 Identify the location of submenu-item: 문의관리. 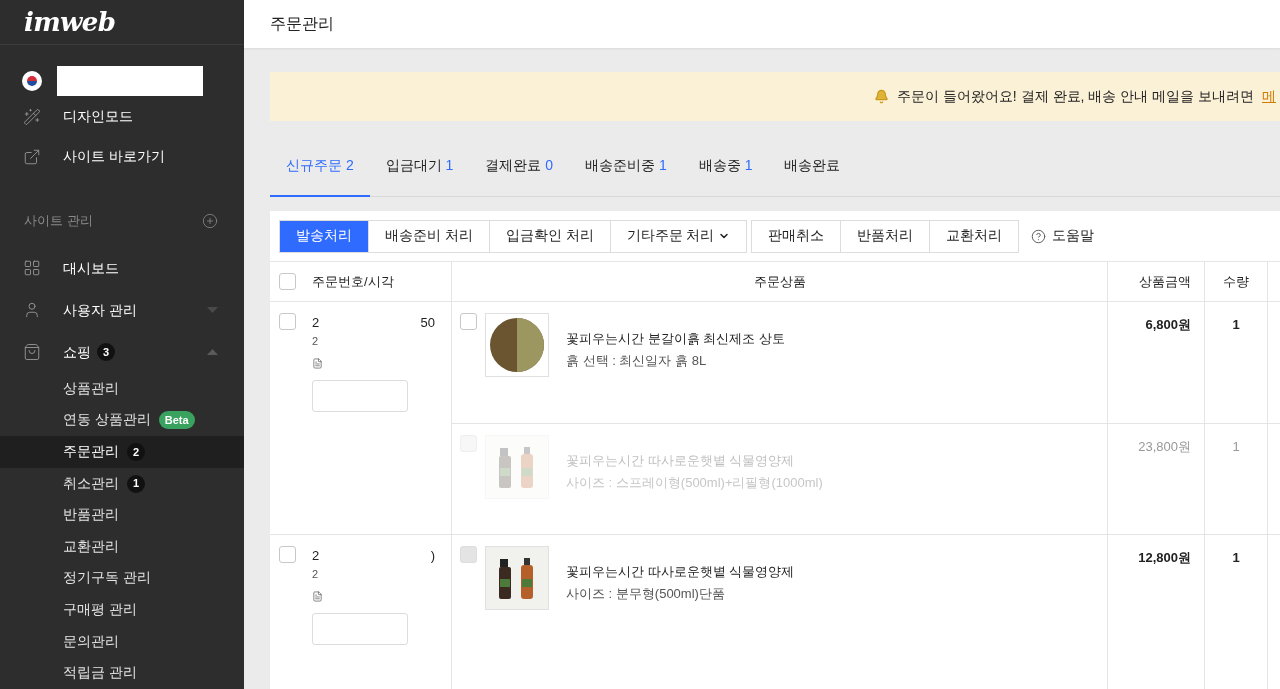
(122, 641).